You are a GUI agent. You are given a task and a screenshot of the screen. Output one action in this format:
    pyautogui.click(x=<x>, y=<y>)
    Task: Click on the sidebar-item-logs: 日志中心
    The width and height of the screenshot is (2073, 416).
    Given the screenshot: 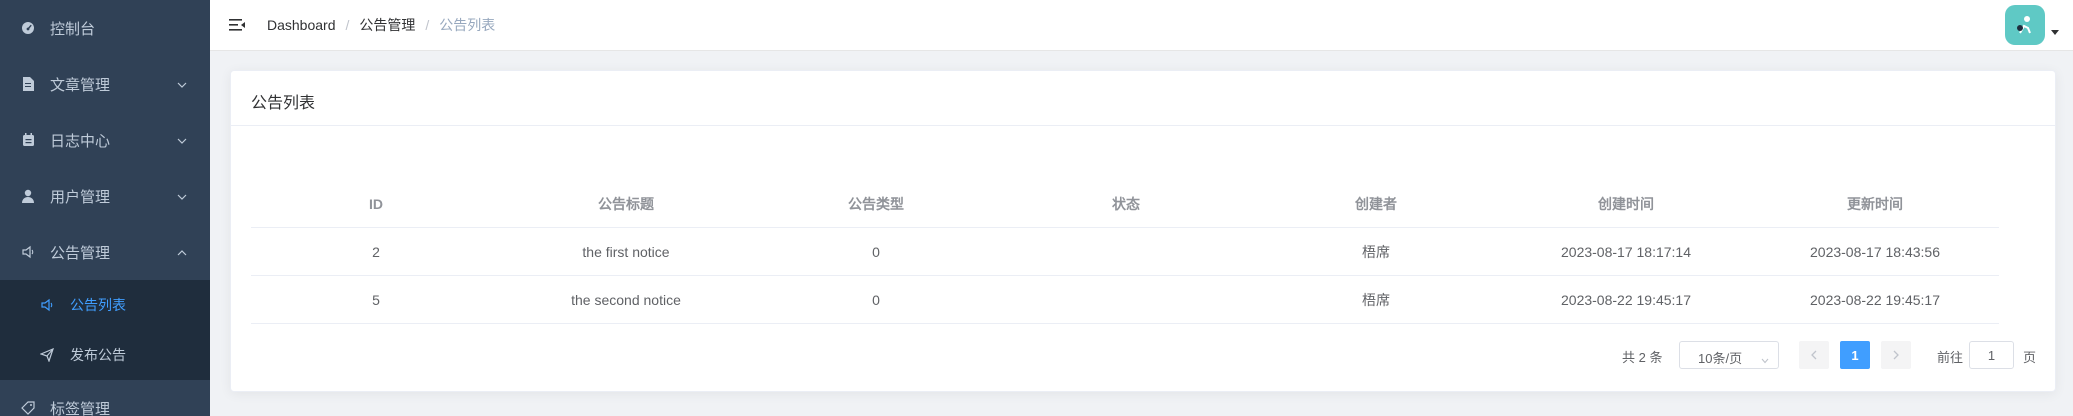 What is the action you would take?
    pyautogui.click(x=105, y=140)
    